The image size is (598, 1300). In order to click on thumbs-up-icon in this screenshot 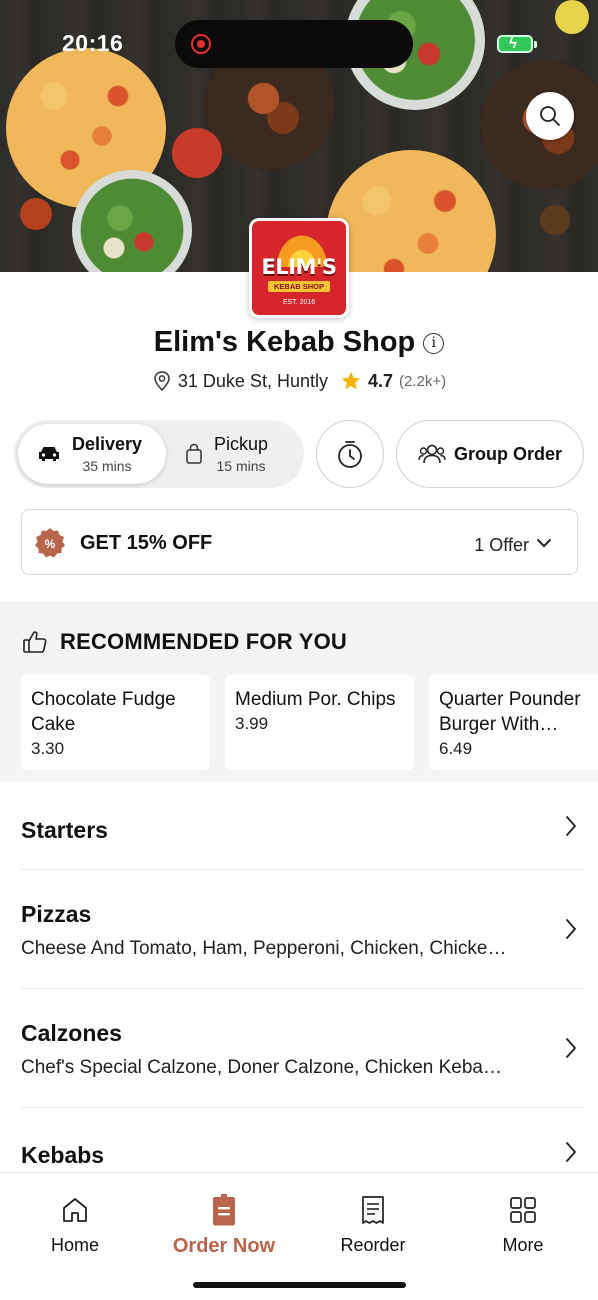, I will do `click(35, 642)`.